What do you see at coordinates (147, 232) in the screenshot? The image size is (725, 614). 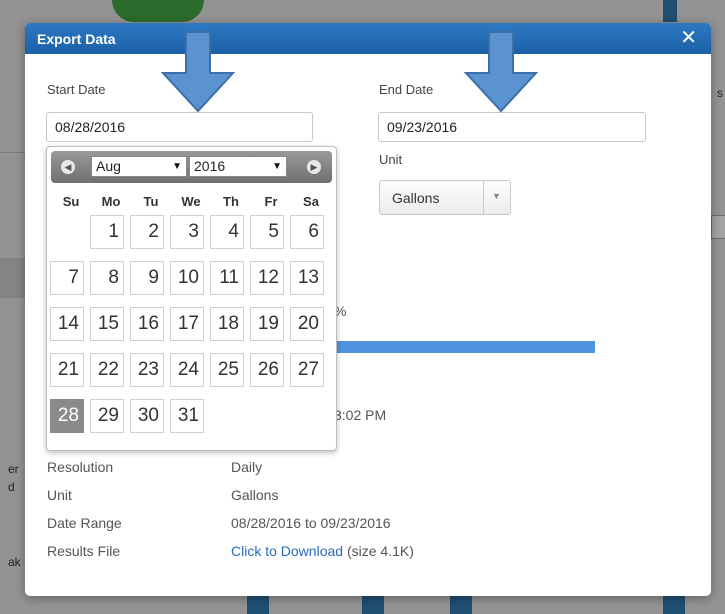 I see `calendar-day: 2` at bounding box center [147, 232].